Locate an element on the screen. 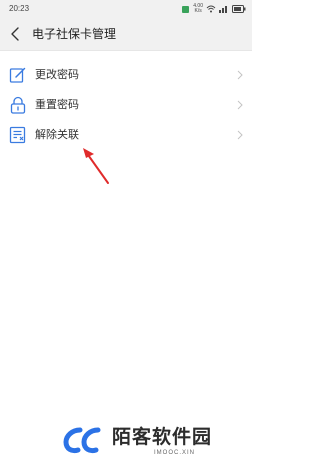 This screenshot has height=468, width=320. network-speed-unit: K/s is located at coordinates (198, 11).